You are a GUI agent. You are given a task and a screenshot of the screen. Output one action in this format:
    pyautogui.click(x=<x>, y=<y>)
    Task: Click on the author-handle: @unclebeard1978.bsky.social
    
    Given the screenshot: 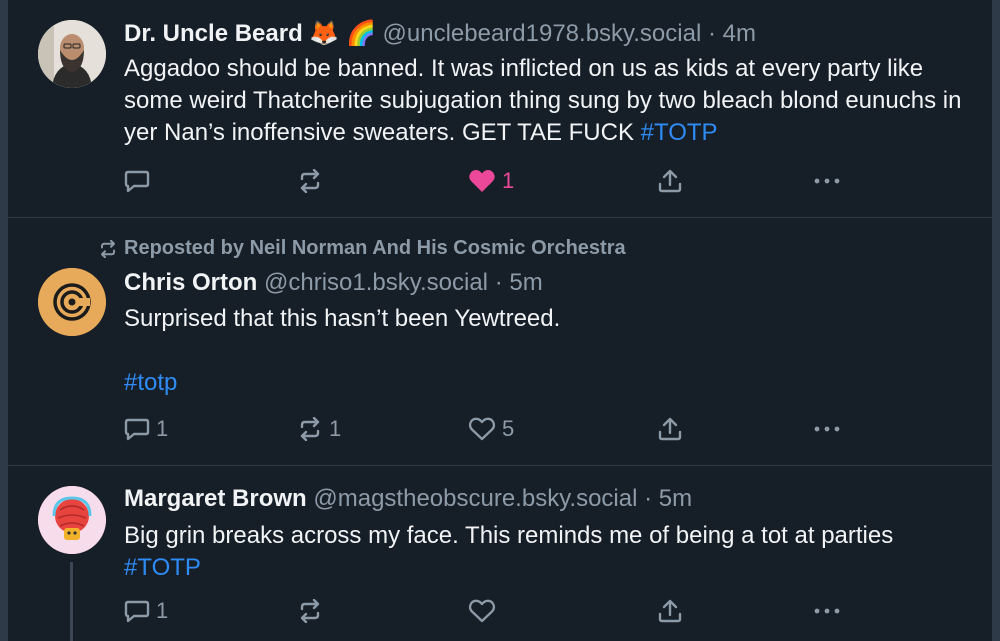 What is the action you would take?
    pyautogui.click(x=542, y=33)
    